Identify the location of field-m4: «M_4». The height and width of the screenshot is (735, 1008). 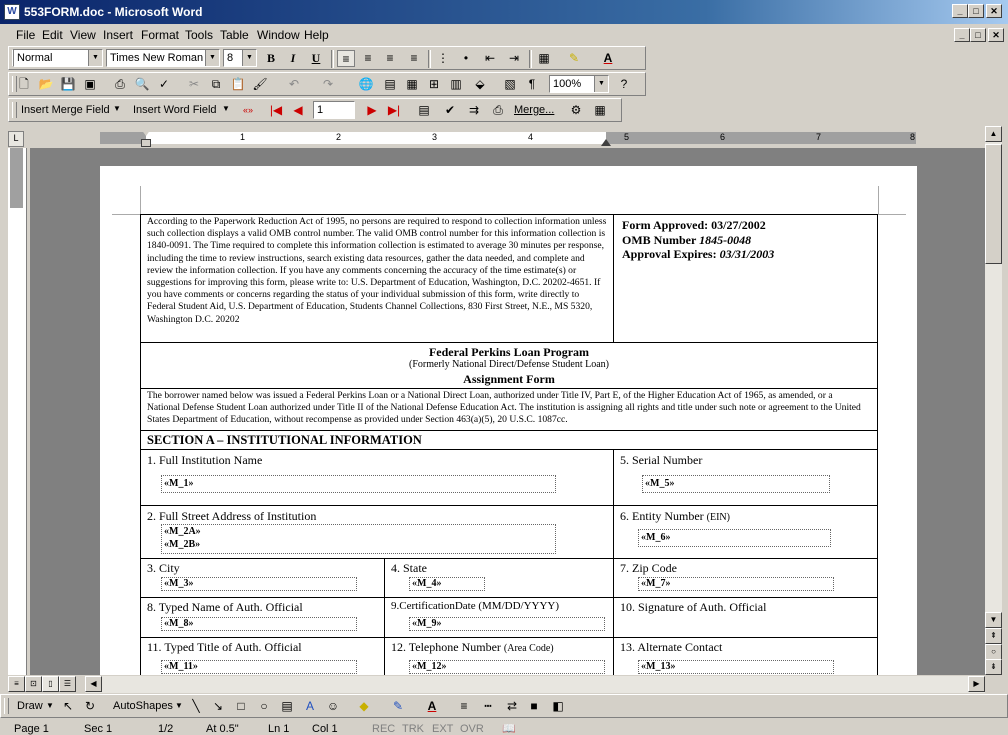
(447, 584).